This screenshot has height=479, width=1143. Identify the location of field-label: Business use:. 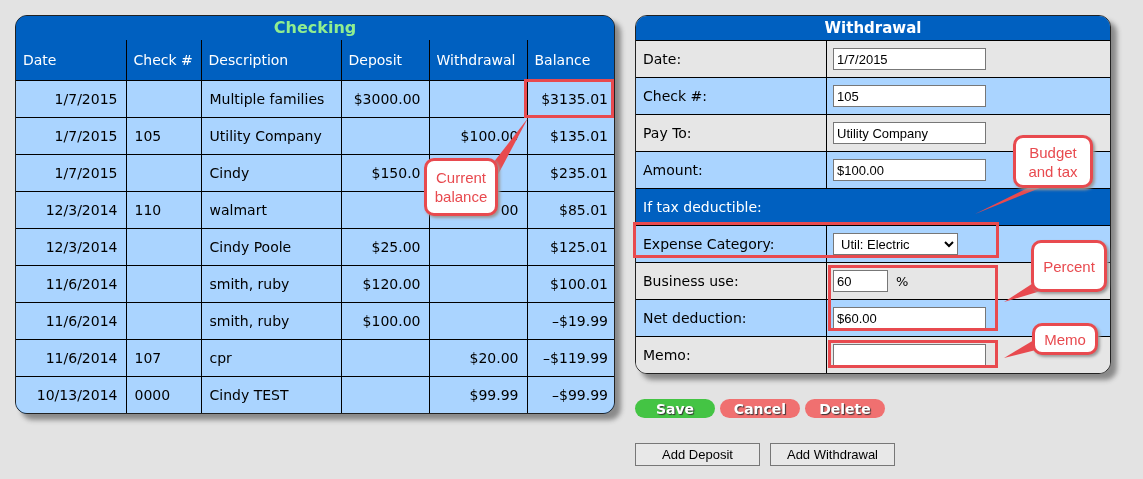
(691, 281).